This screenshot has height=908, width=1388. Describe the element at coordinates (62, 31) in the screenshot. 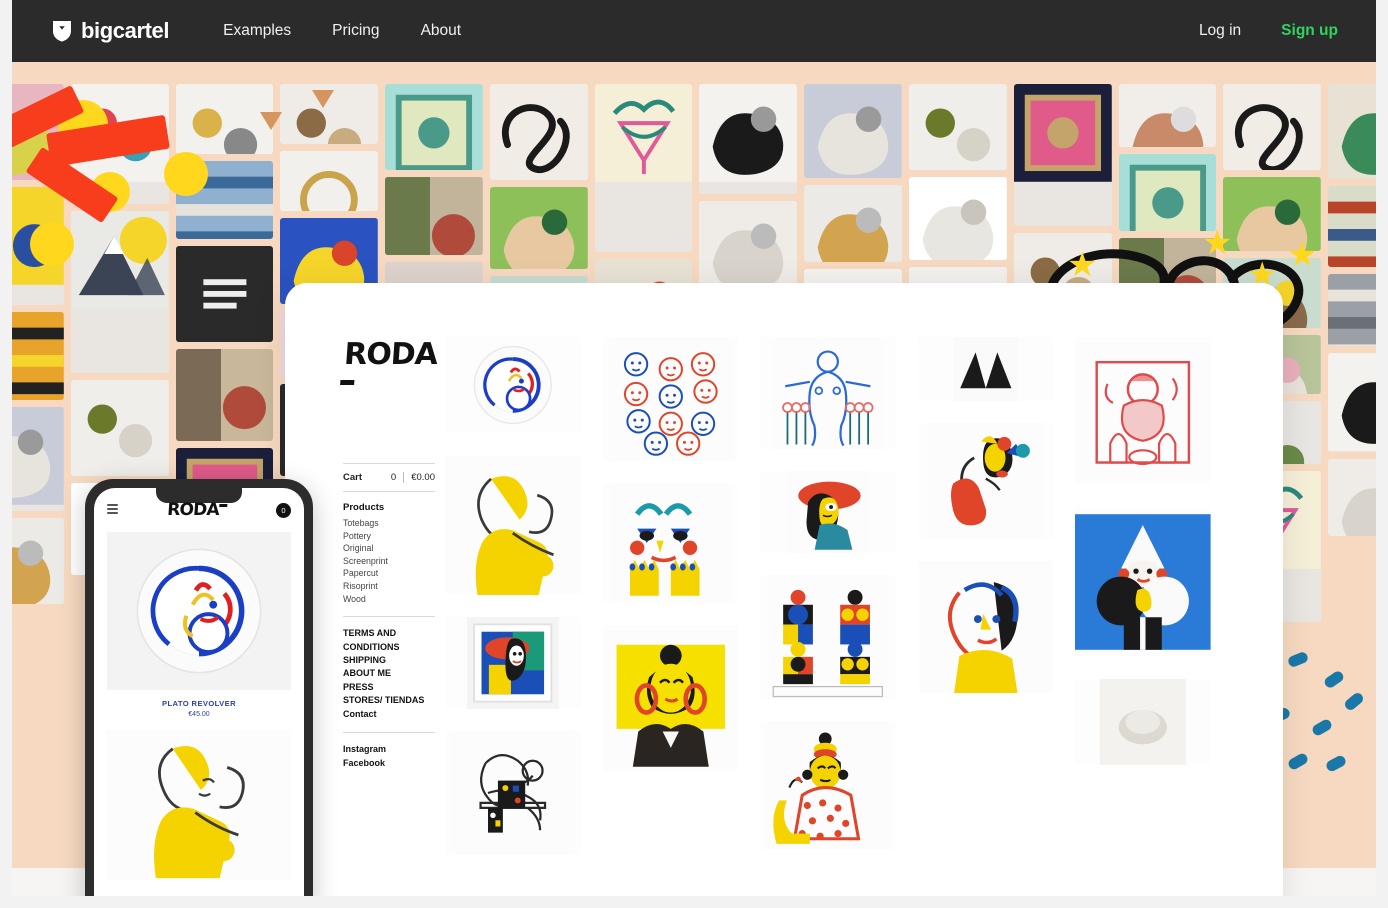

I see `shield-heart-icon` at that location.